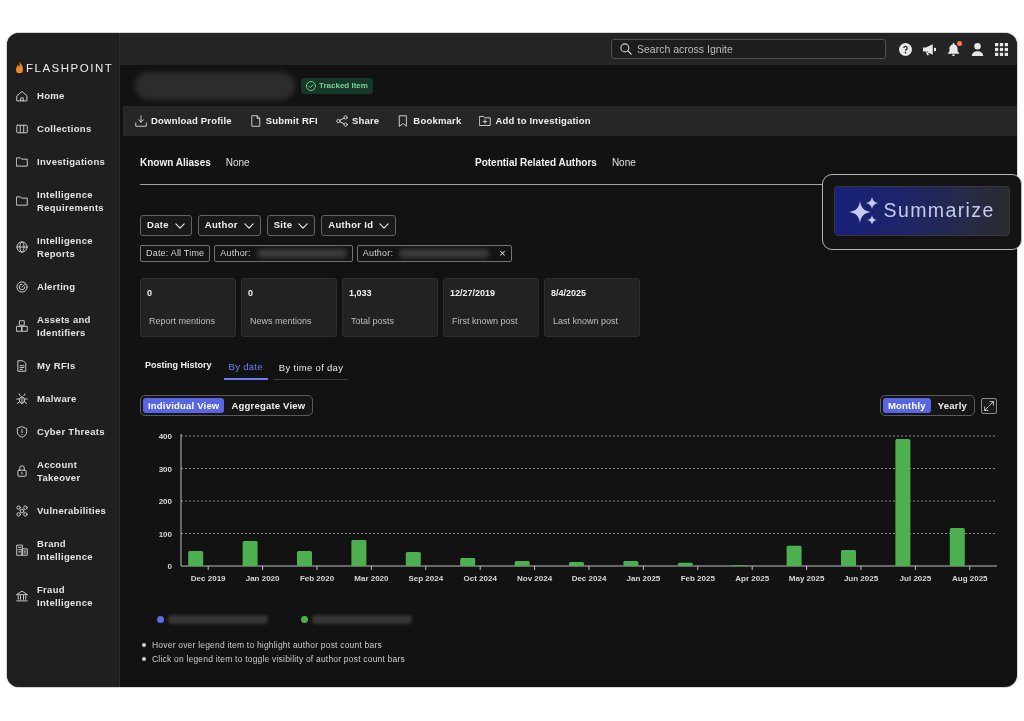 The height and width of the screenshot is (721, 1024). What do you see at coordinates (208, 578) in the screenshot?
I see `axis-label: Dec 2019` at bounding box center [208, 578].